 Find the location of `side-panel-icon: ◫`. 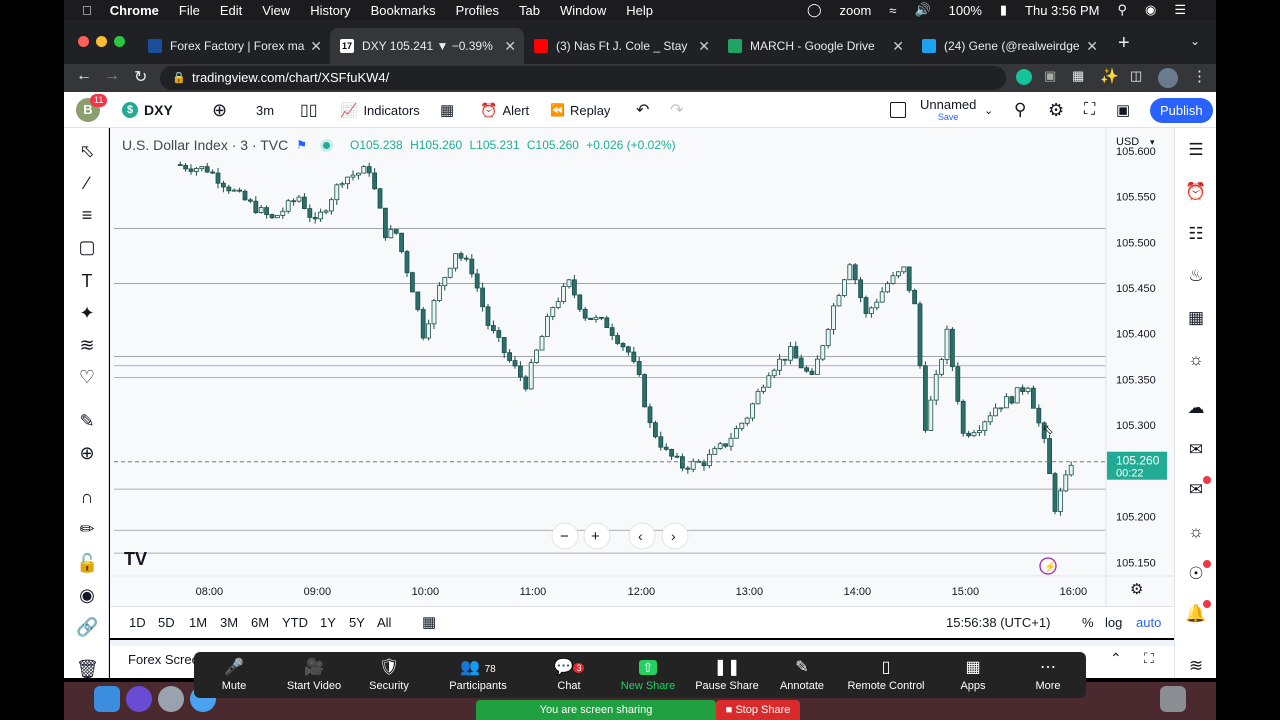

side-panel-icon: ◫ is located at coordinates (1136, 76).